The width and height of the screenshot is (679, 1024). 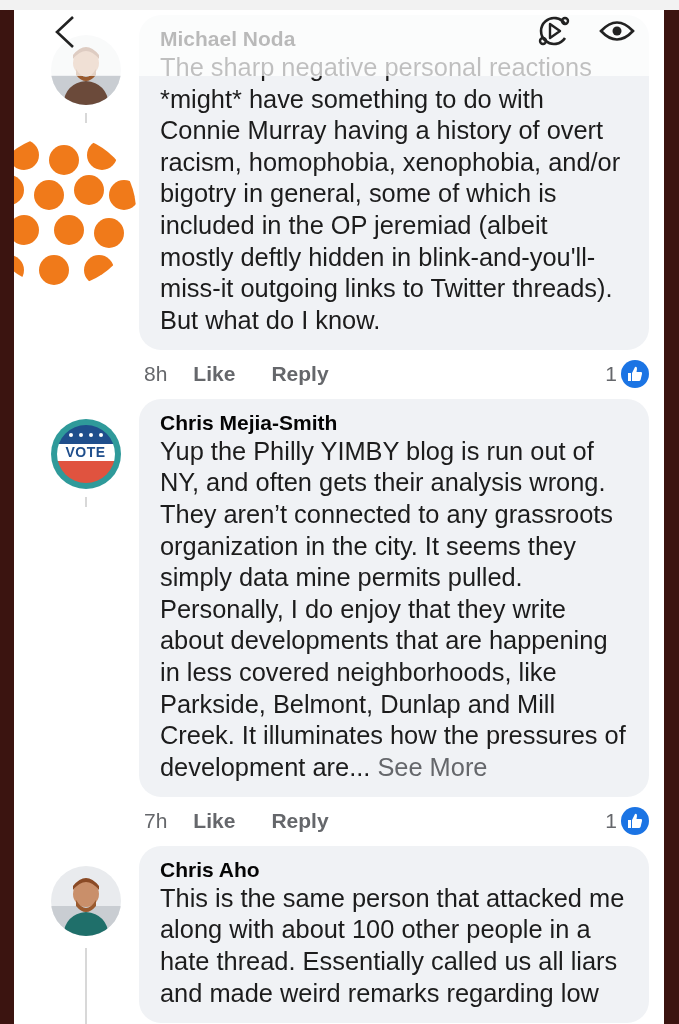 What do you see at coordinates (554, 31) in the screenshot?
I see `play-icon` at bounding box center [554, 31].